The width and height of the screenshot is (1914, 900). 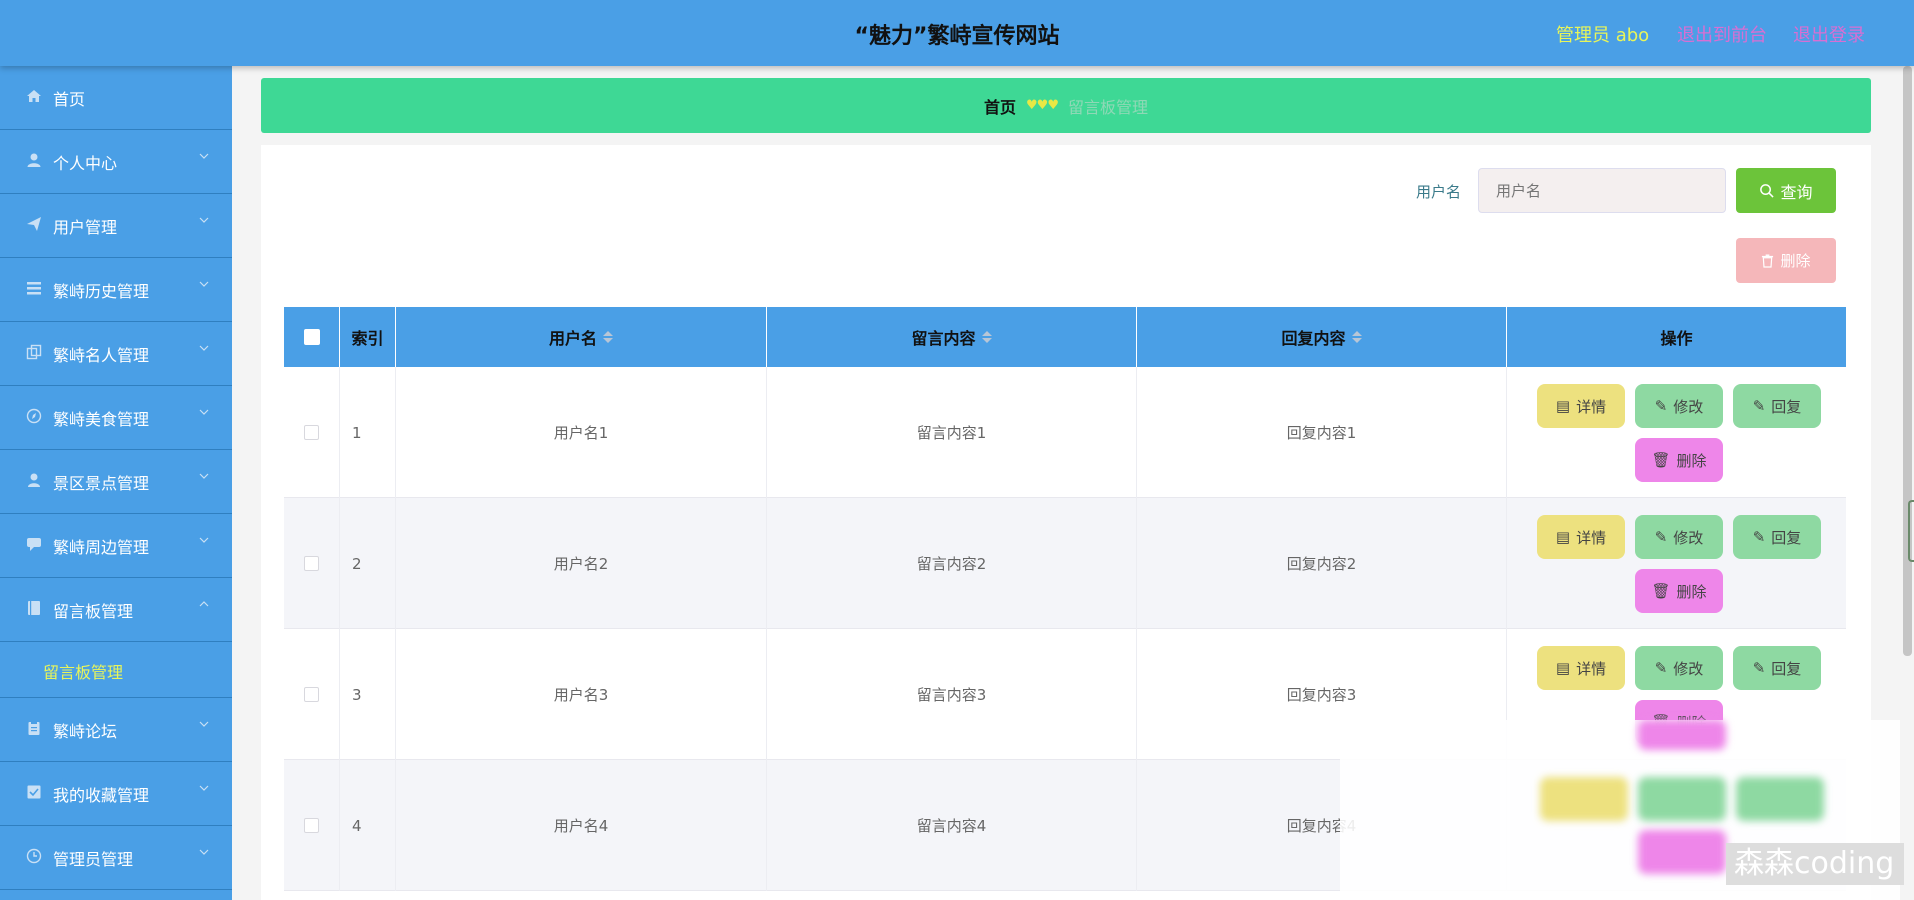 What do you see at coordinates (116, 670) in the screenshot?
I see `sidebar-subitem-message-board: 留言板管理` at bounding box center [116, 670].